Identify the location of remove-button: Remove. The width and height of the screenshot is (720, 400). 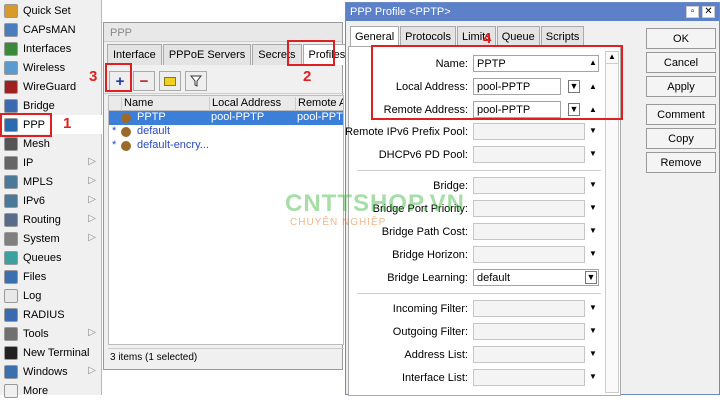
(681, 162).